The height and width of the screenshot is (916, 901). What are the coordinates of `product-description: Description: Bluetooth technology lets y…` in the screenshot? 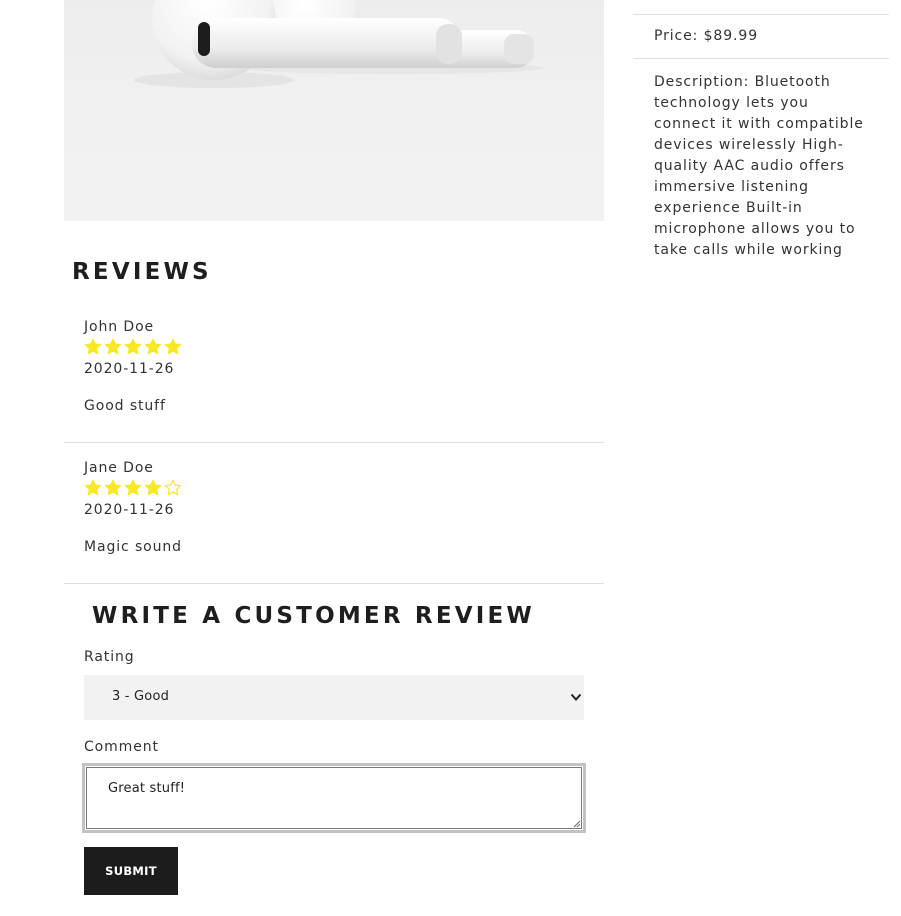 It's located at (759, 166).